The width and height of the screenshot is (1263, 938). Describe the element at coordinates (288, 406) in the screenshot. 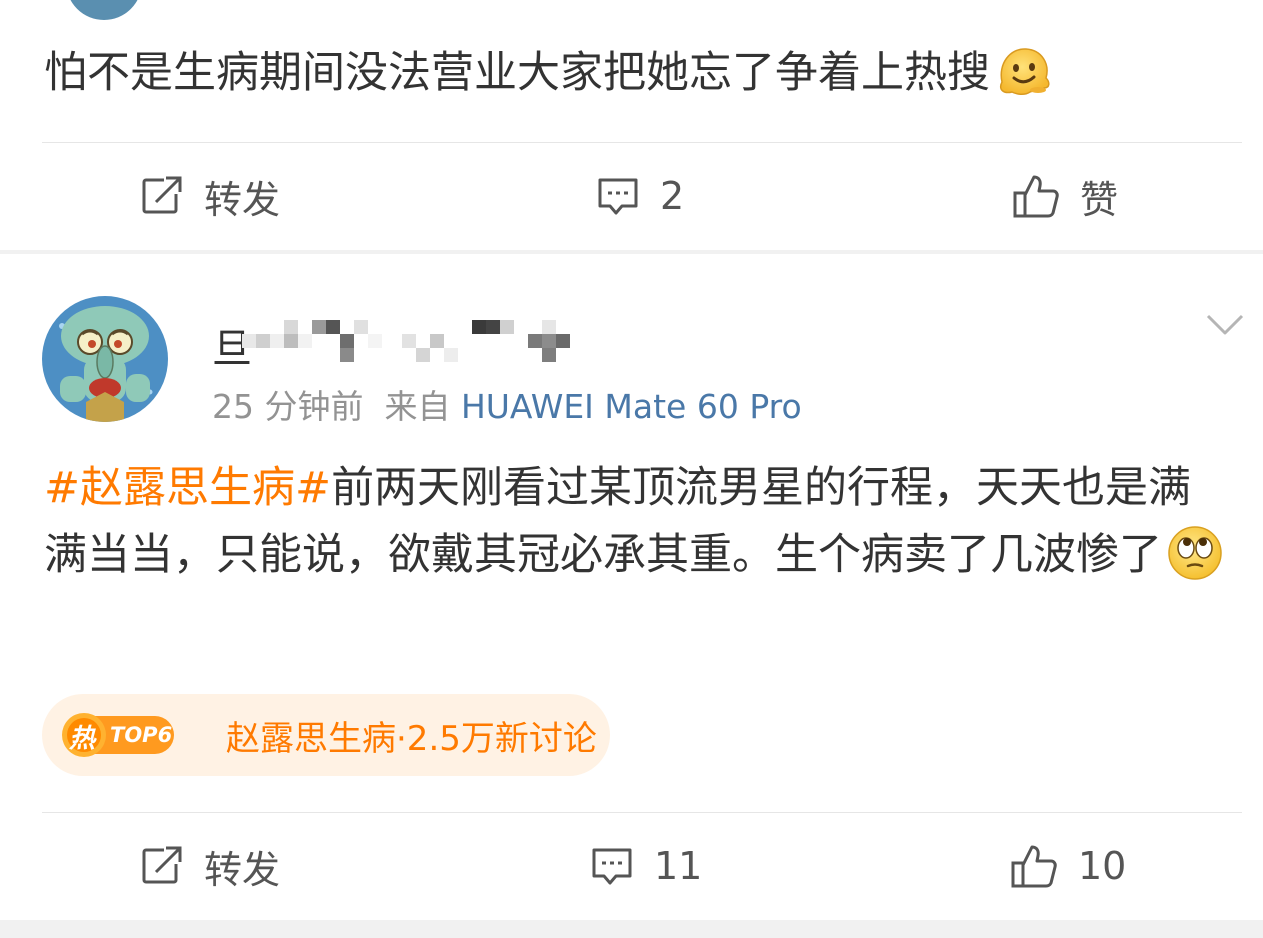

I see `post-time: 25 分钟前` at that location.